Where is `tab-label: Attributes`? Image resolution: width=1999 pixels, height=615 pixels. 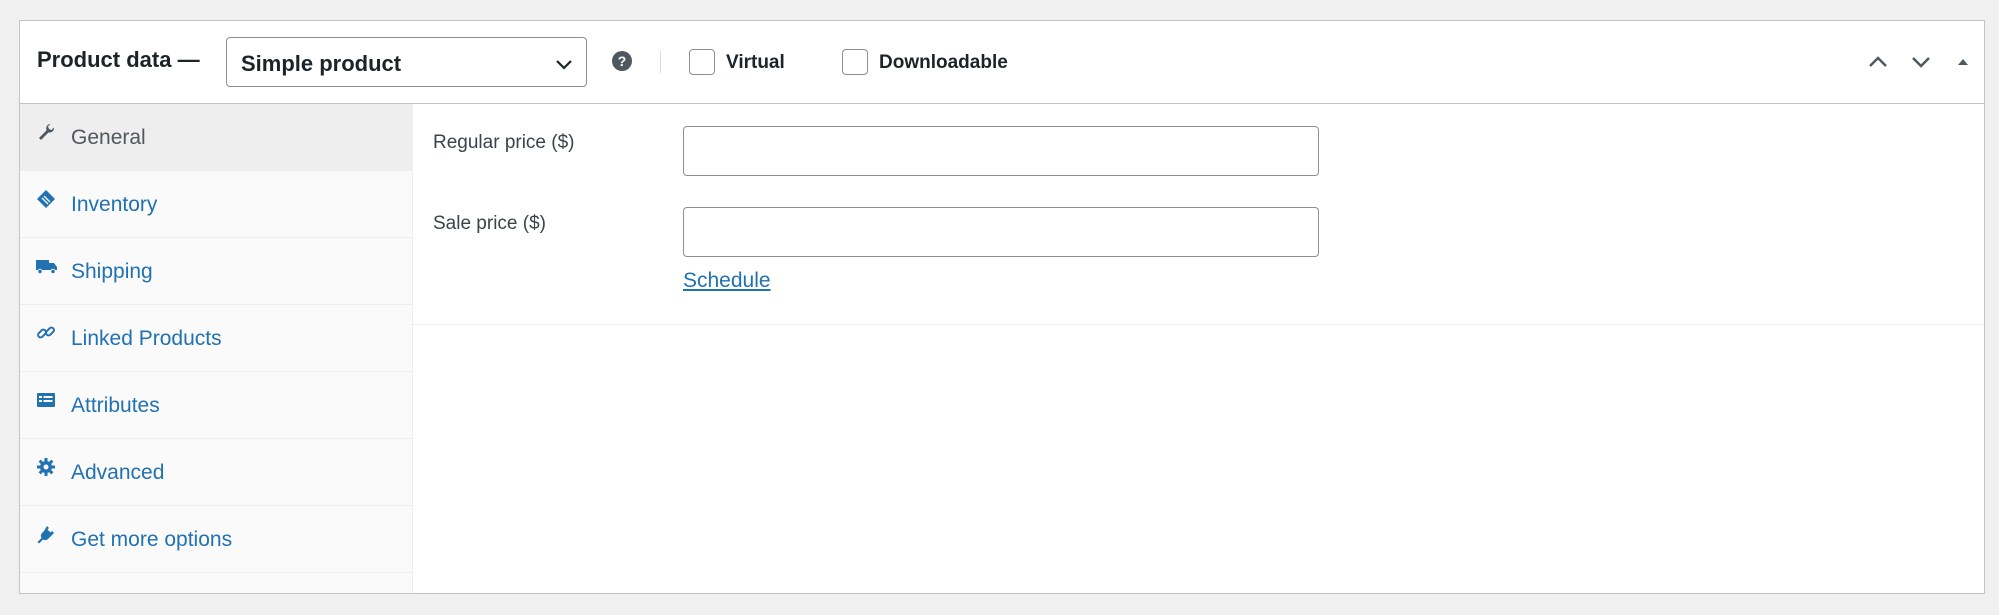 tab-label: Attributes is located at coordinates (115, 405).